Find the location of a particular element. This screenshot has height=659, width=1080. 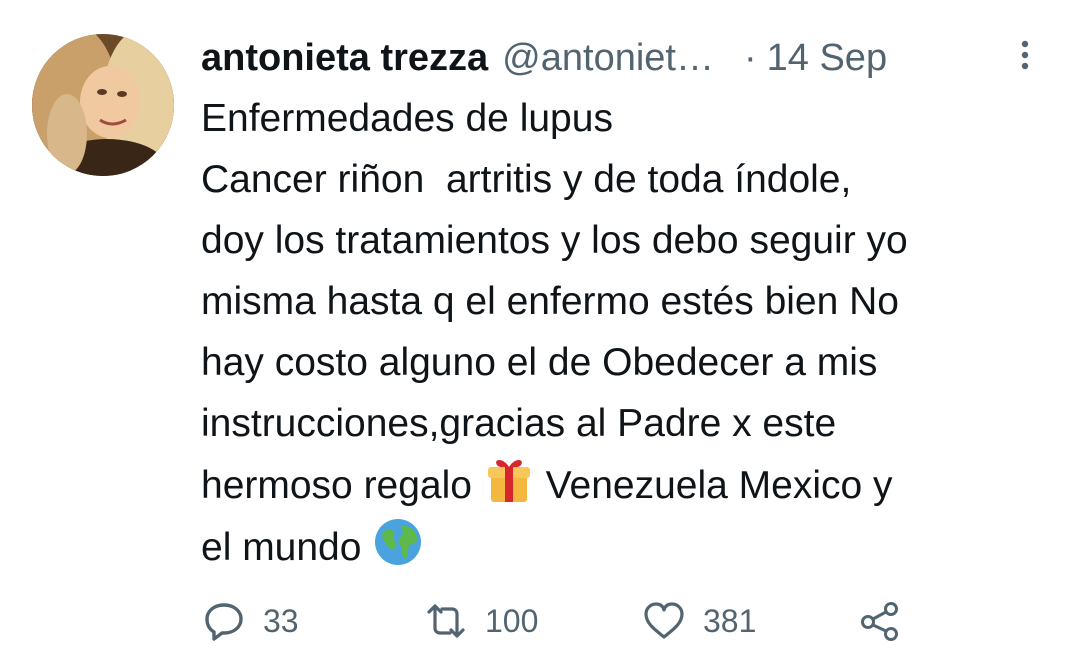

retweet-button: 100 is located at coordinates (480, 621).